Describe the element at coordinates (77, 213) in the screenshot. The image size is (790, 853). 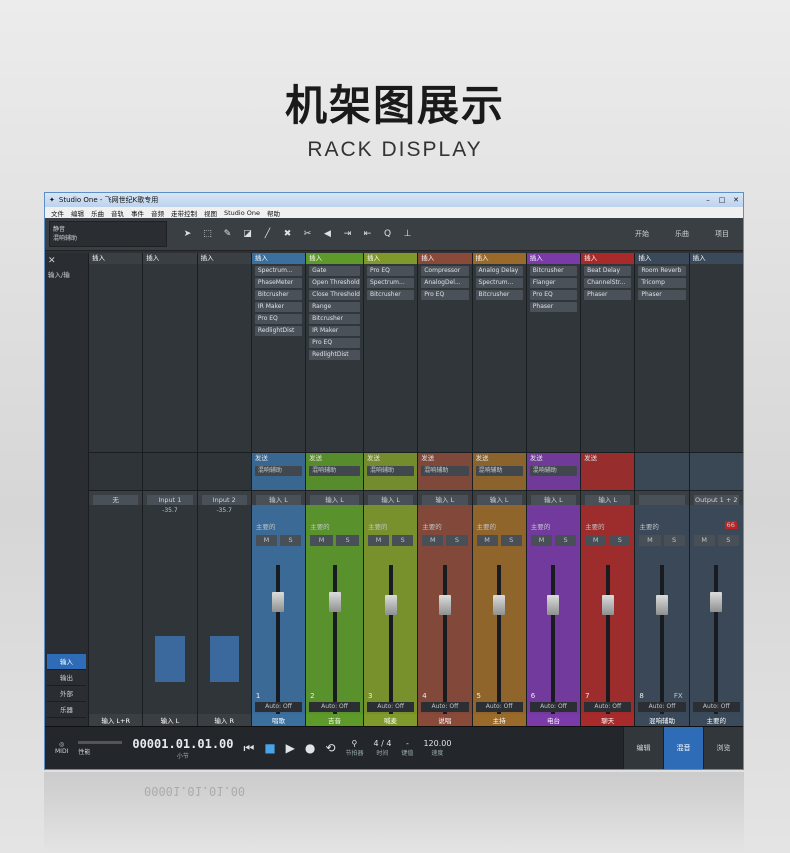
I see `menu-item: 编辑` at that location.